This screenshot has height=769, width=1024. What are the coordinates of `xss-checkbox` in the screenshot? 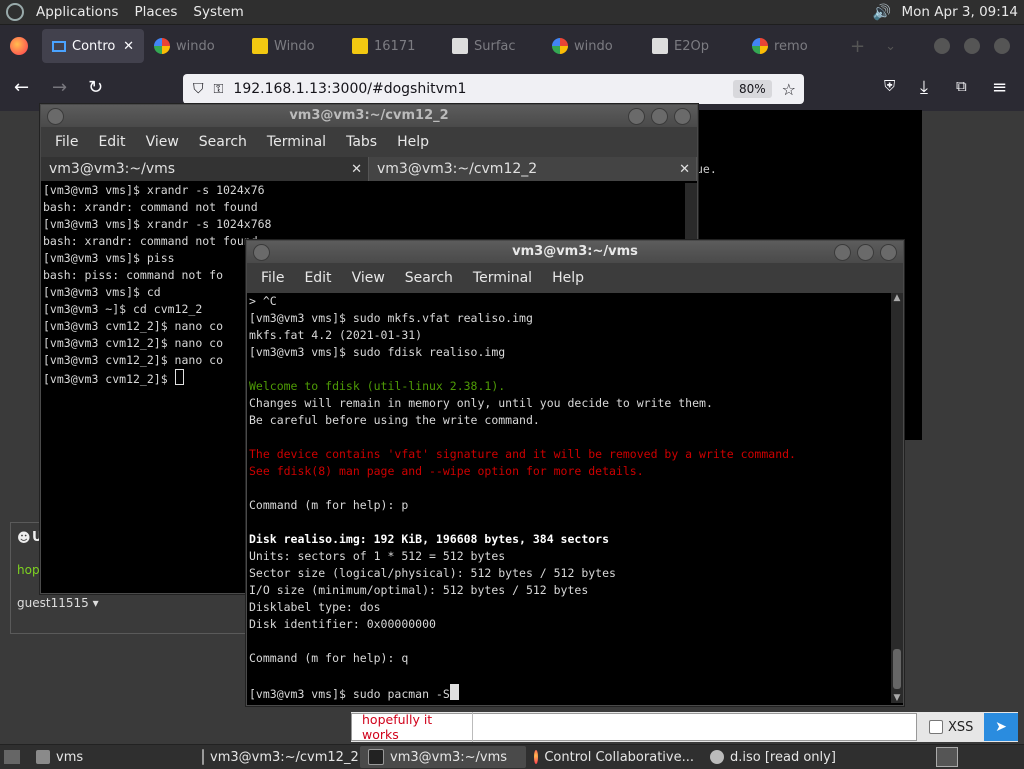 It's located at (936, 727).